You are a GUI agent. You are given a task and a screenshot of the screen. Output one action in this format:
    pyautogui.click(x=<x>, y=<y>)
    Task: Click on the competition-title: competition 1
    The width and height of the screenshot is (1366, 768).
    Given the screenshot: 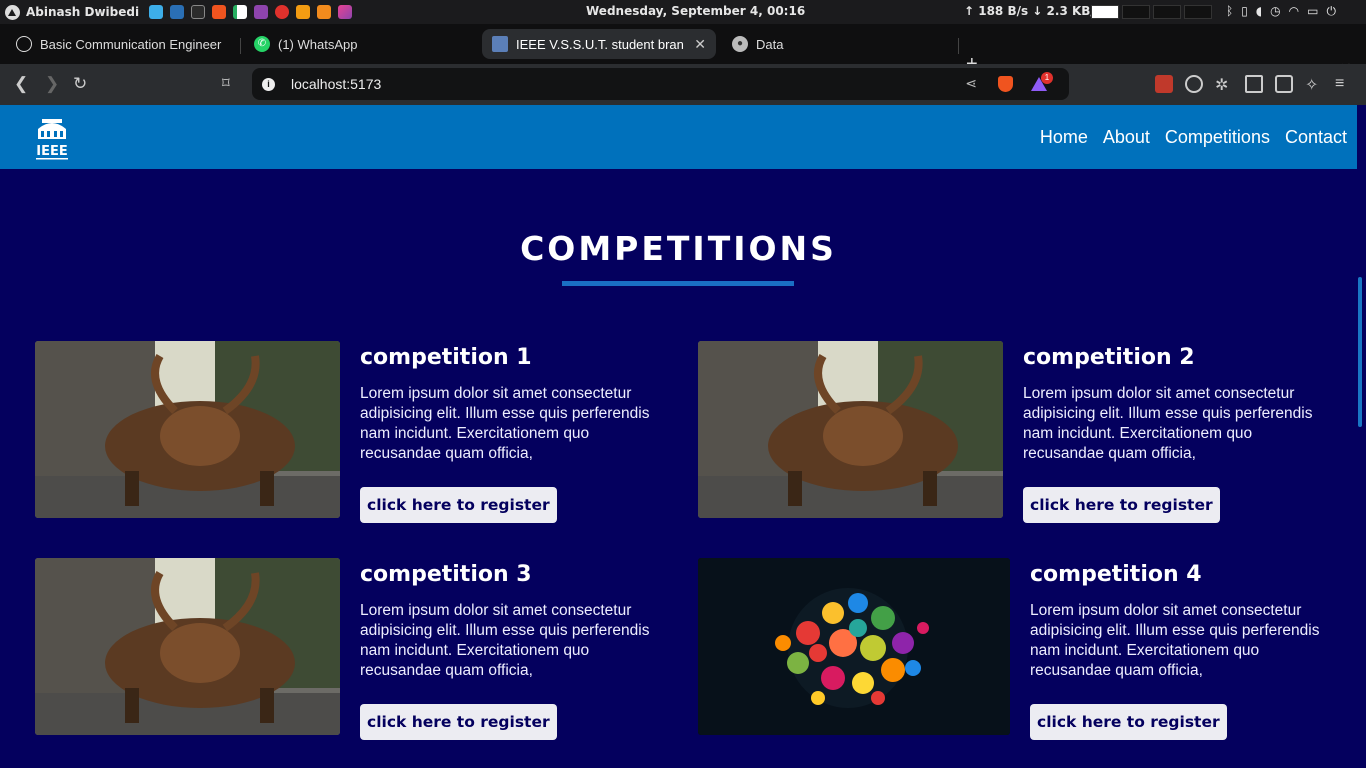 What is the action you would take?
    pyautogui.click(x=446, y=357)
    